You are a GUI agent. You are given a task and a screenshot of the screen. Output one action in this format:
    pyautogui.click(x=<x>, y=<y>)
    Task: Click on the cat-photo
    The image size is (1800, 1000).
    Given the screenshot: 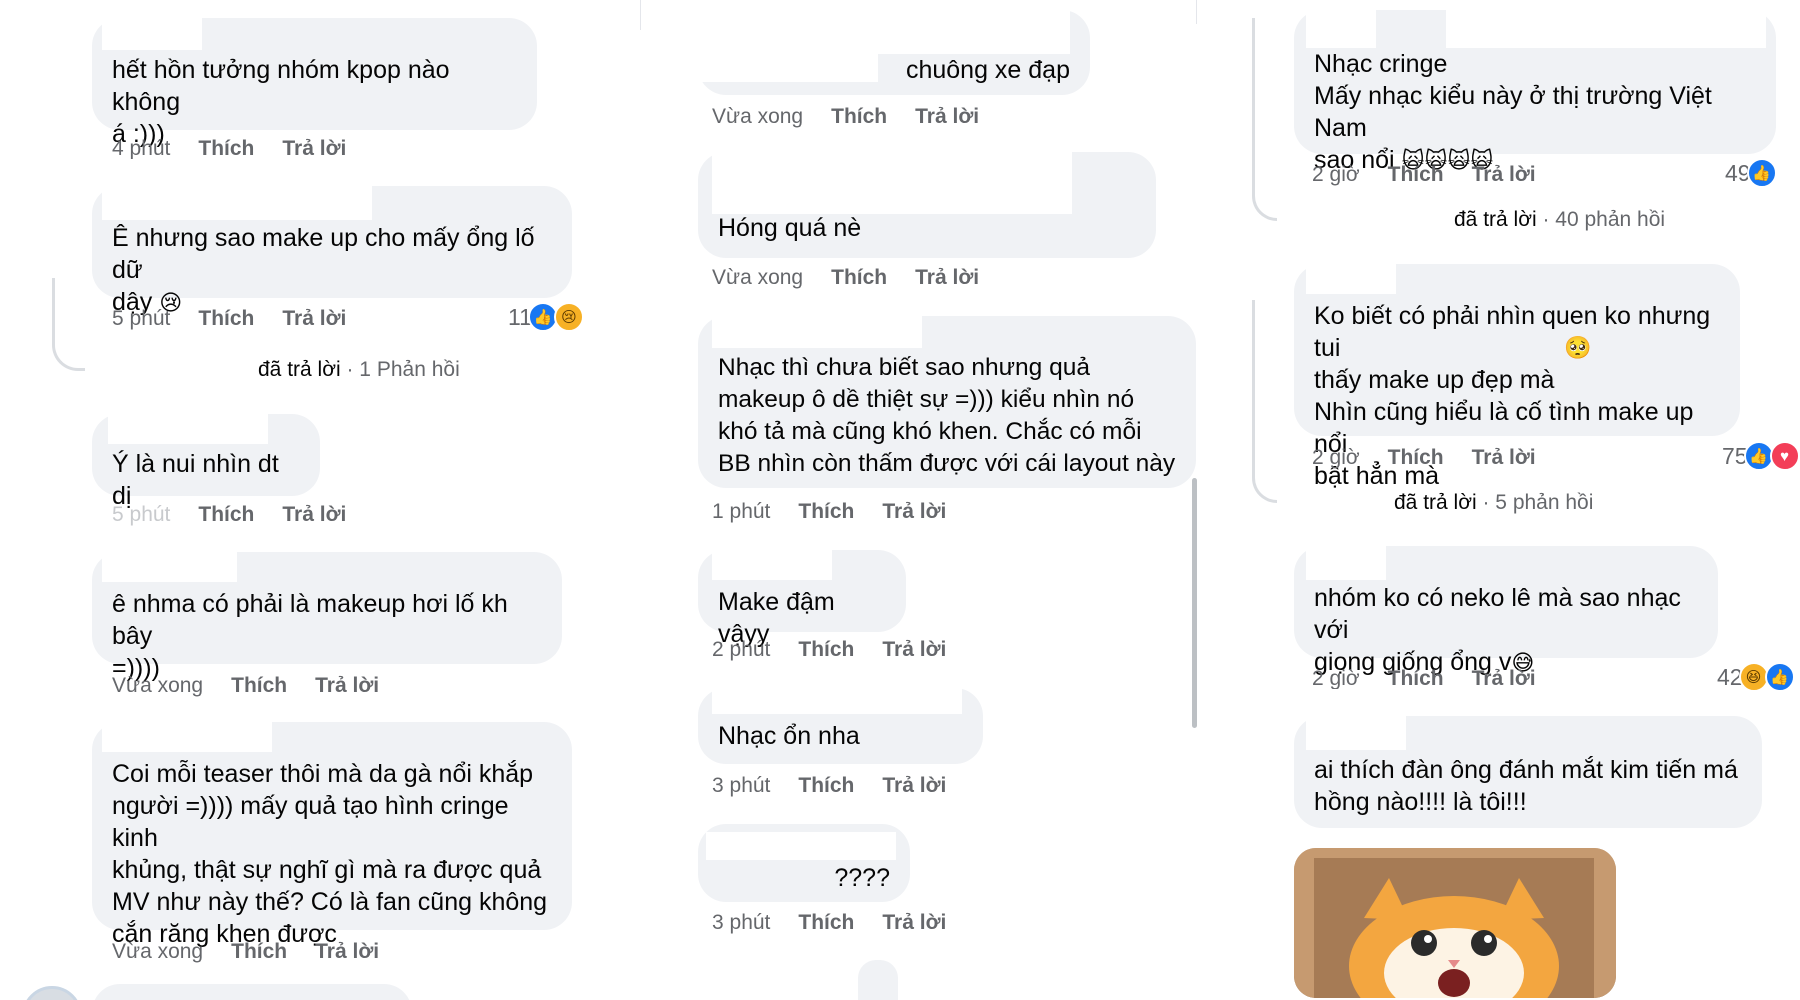 What is the action you would take?
    pyautogui.click(x=1455, y=923)
    